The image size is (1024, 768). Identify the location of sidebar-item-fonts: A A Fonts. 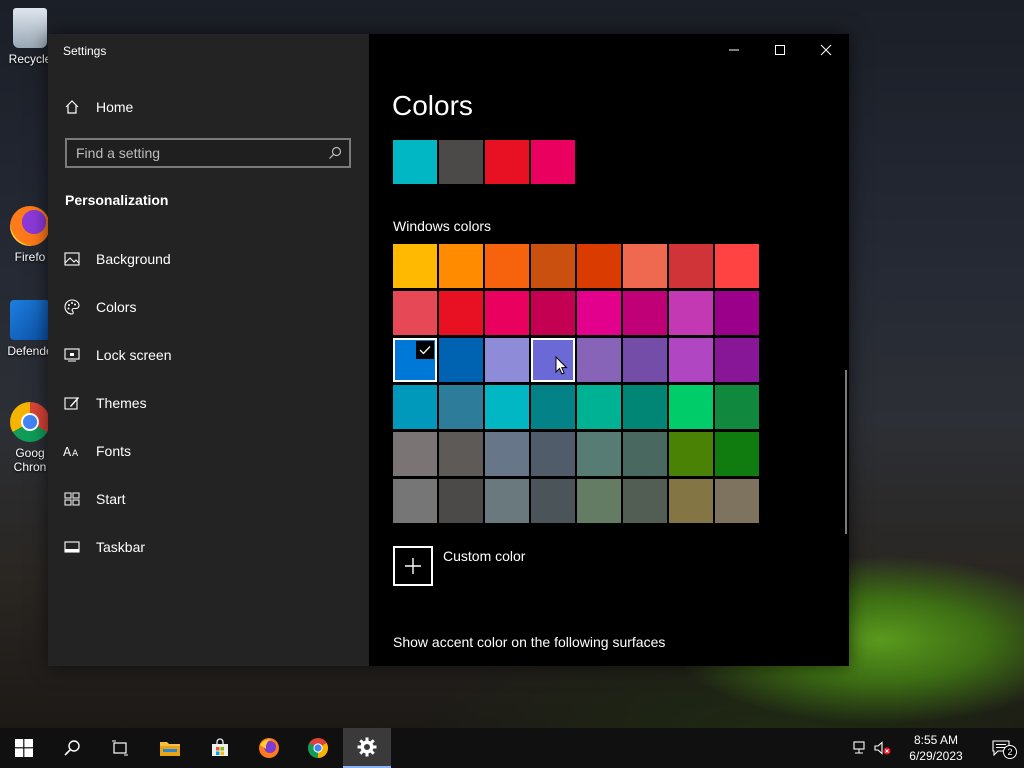
(208, 451).